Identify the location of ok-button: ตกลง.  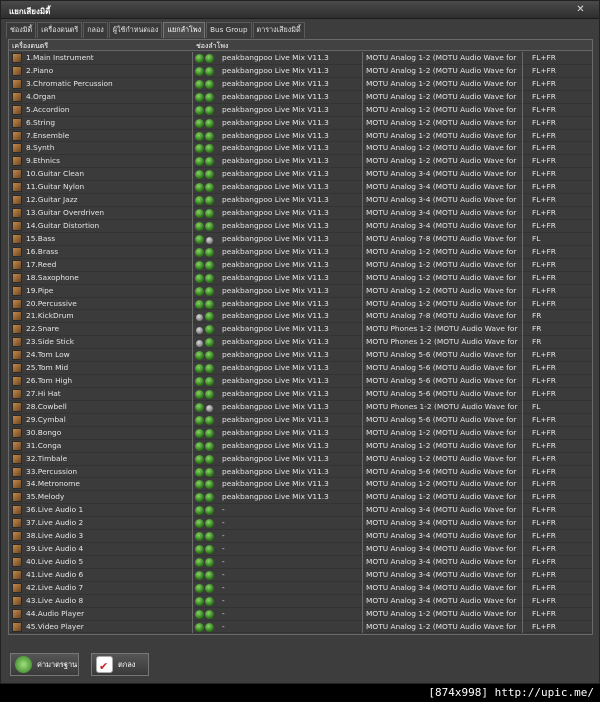
(120, 665).